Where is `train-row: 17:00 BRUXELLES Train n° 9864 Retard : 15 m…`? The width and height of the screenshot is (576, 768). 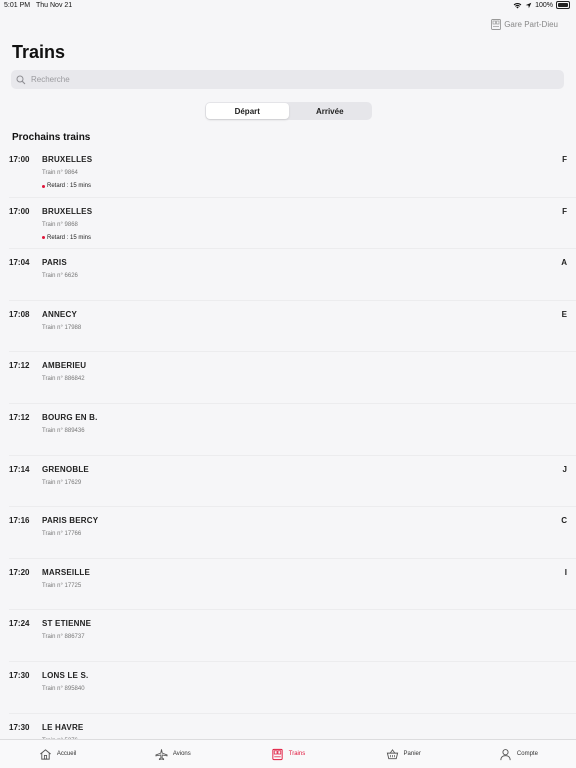
train-row: 17:00 BRUXELLES Train n° 9864 Retard : 15 m… is located at coordinates (292, 172).